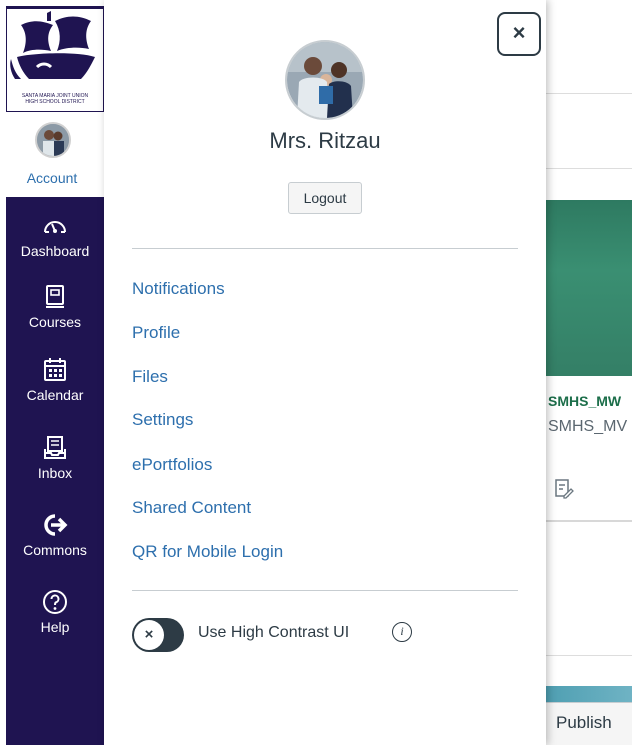 This screenshot has width=632, height=745. What do you see at coordinates (52, 178) in the screenshot?
I see `account-label: Account` at bounding box center [52, 178].